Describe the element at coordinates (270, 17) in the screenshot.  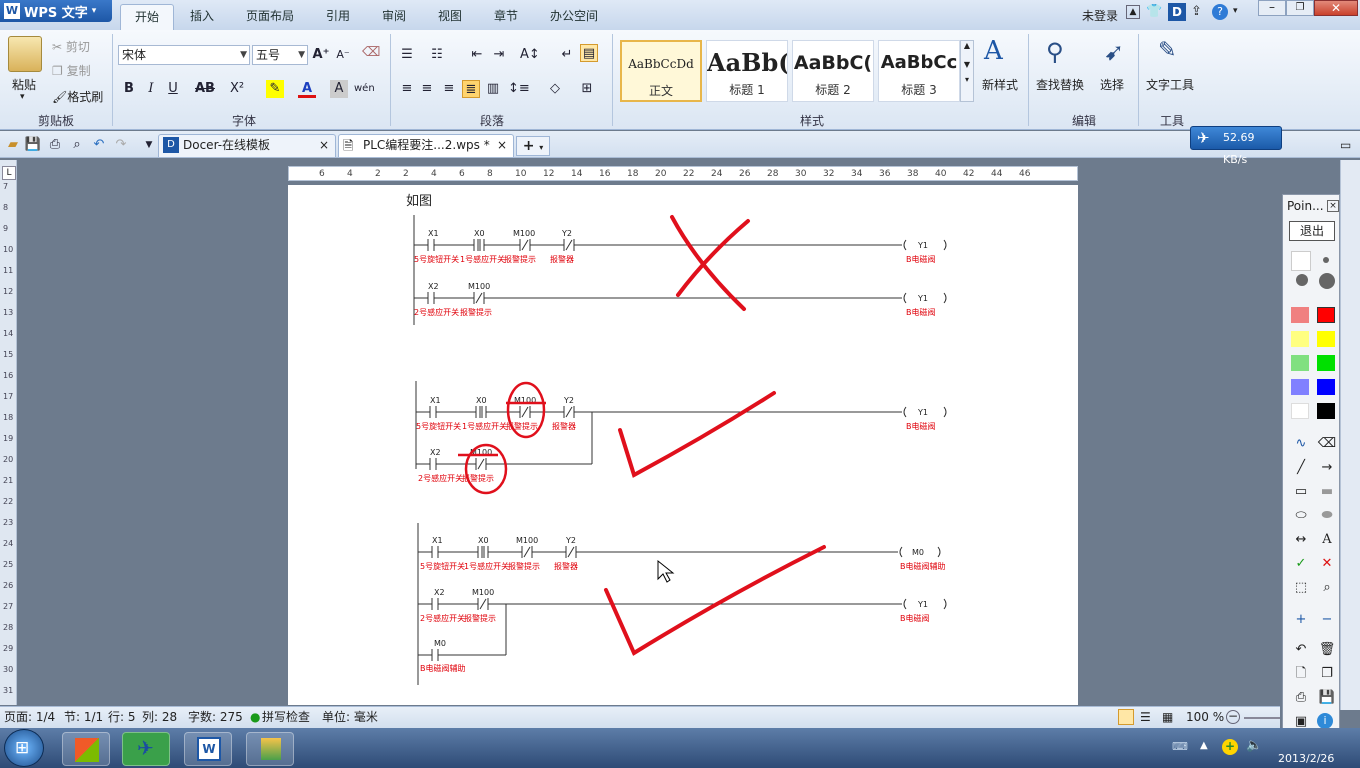
I see `tab-page-layout: 页面布局` at that location.